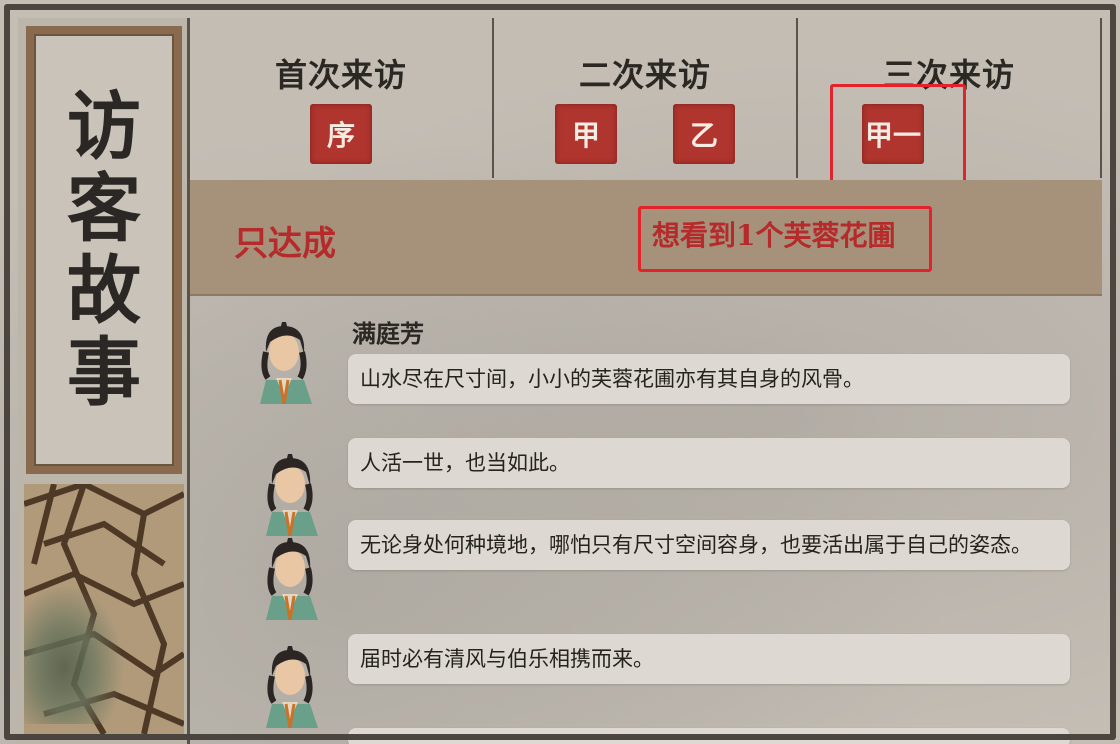  Describe the element at coordinates (285, 244) in the screenshot. I see `condition-label: 只达成` at that location.